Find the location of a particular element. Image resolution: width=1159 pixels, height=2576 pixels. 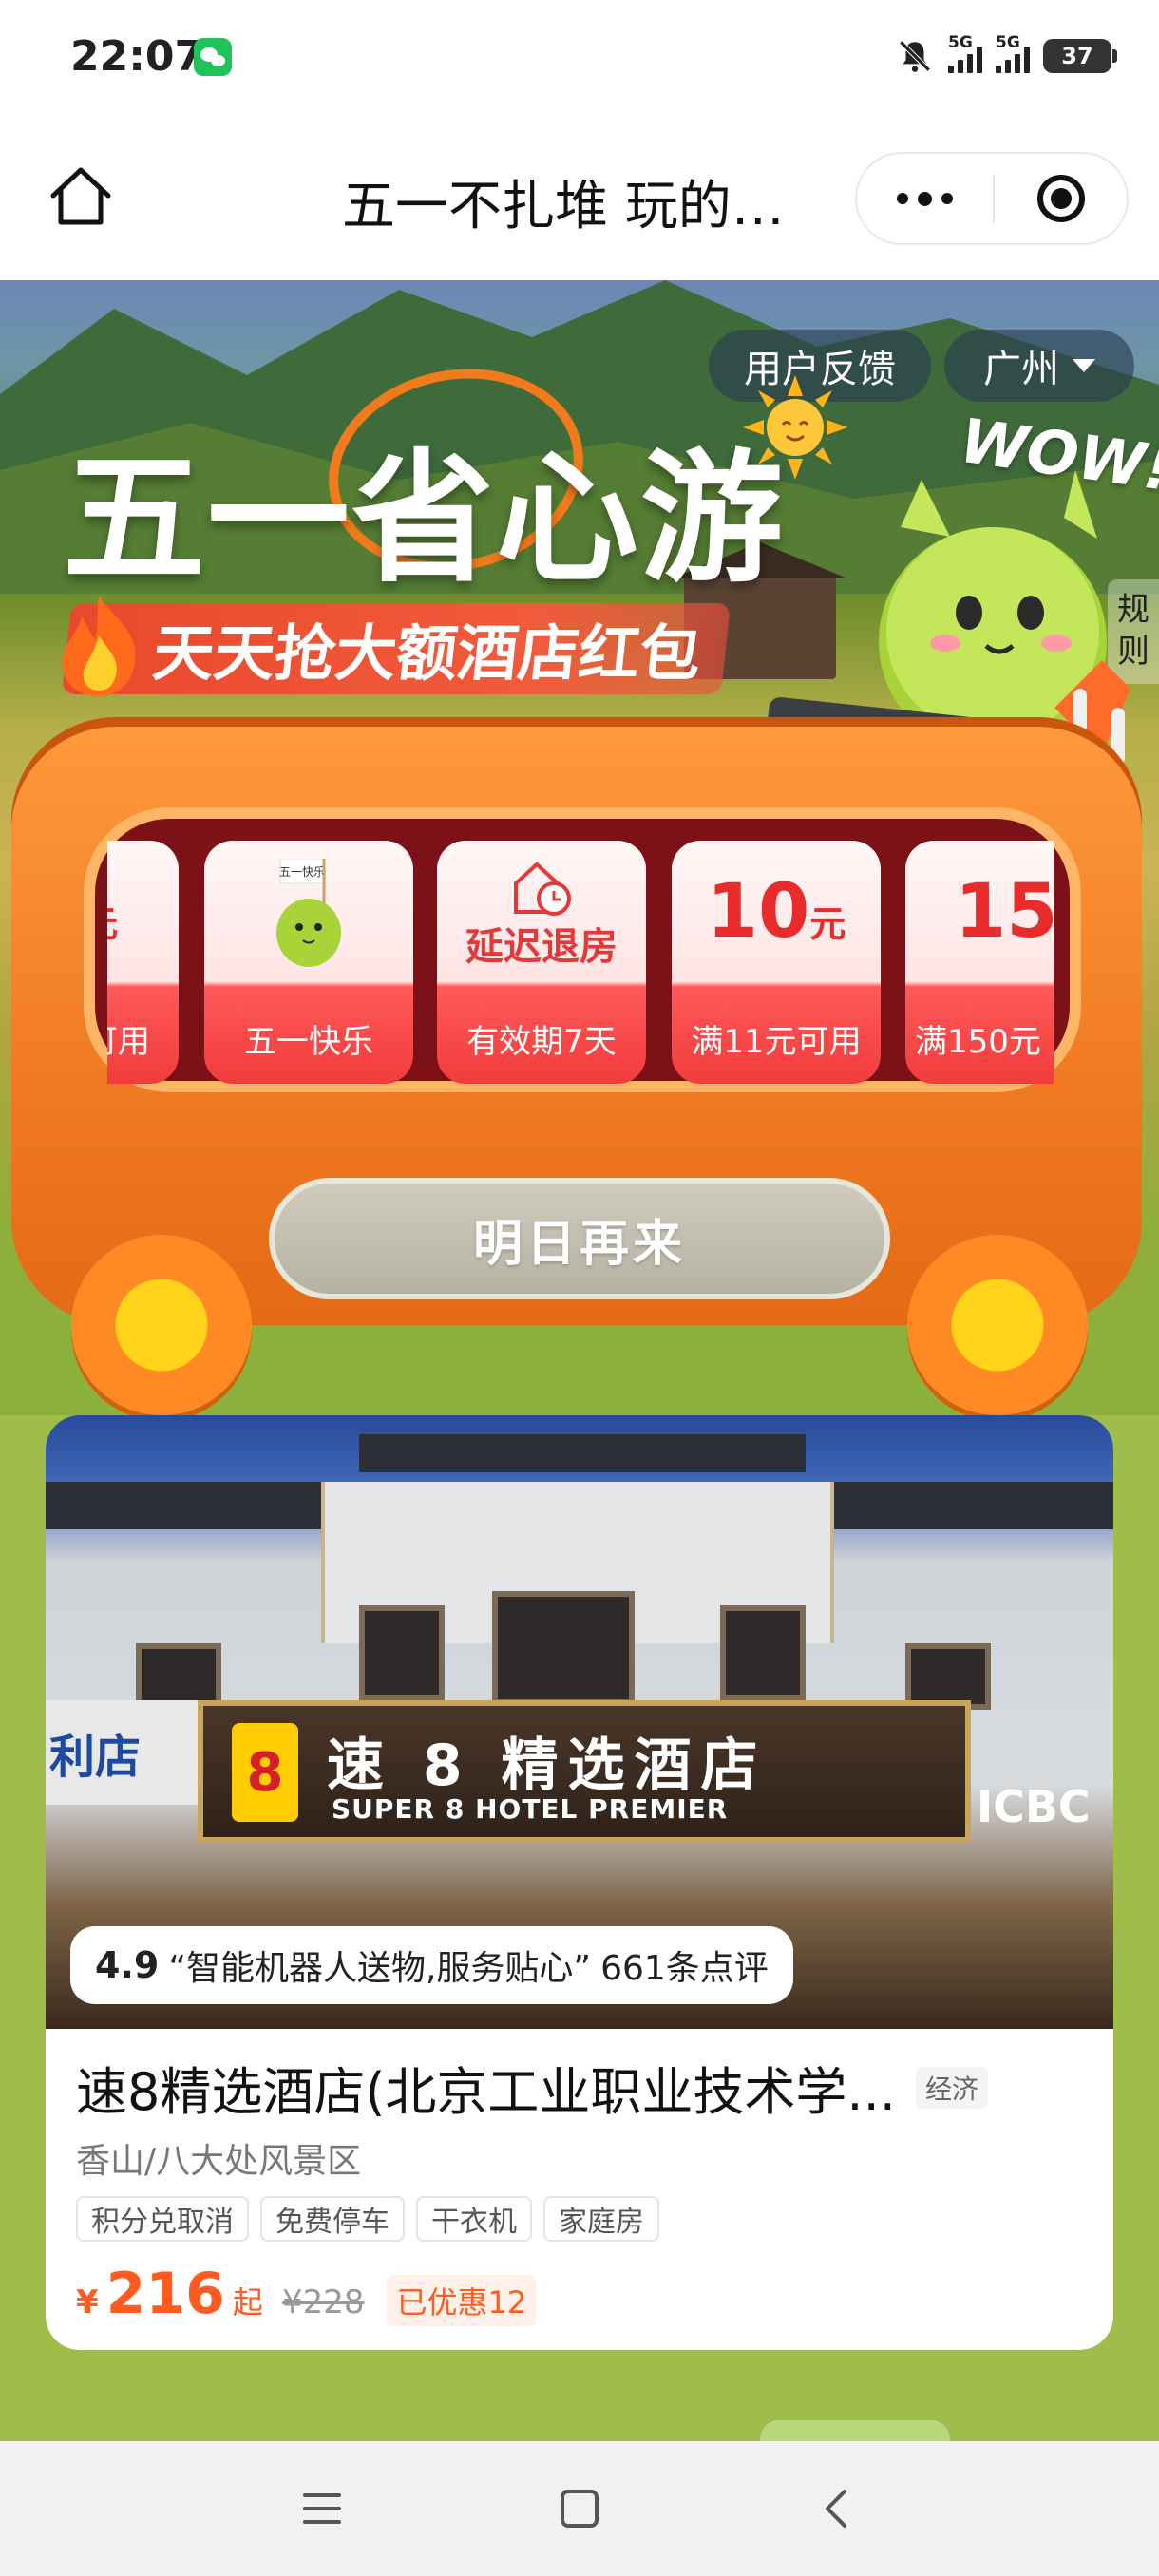

voucher-condition: 有效期7天 is located at coordinates (541, 1041).